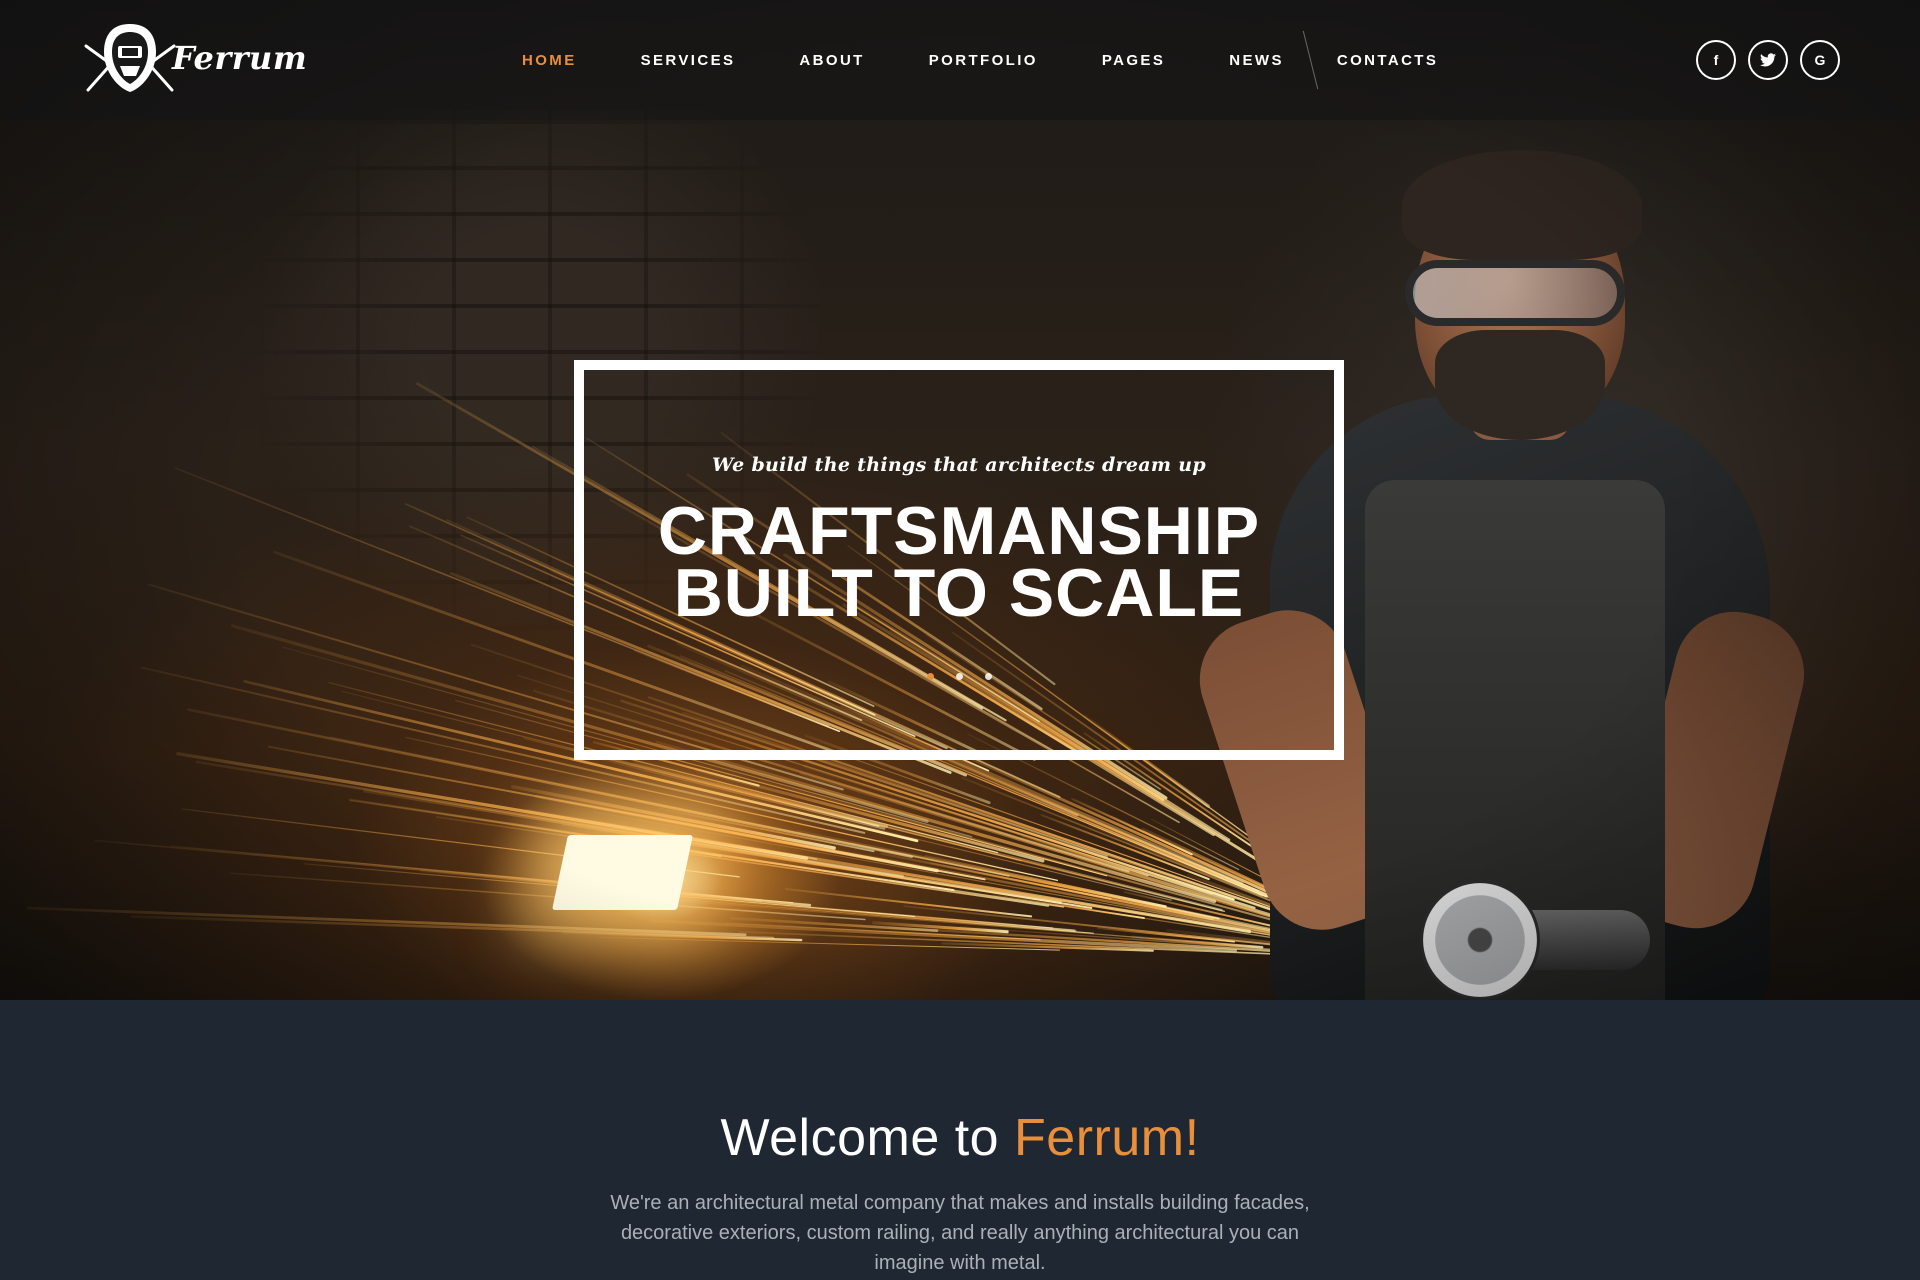  What do you see at coordinates (549, 60) in the screenshot?
I see `nav-item-home: HOME` at bounding box center [549, 60].